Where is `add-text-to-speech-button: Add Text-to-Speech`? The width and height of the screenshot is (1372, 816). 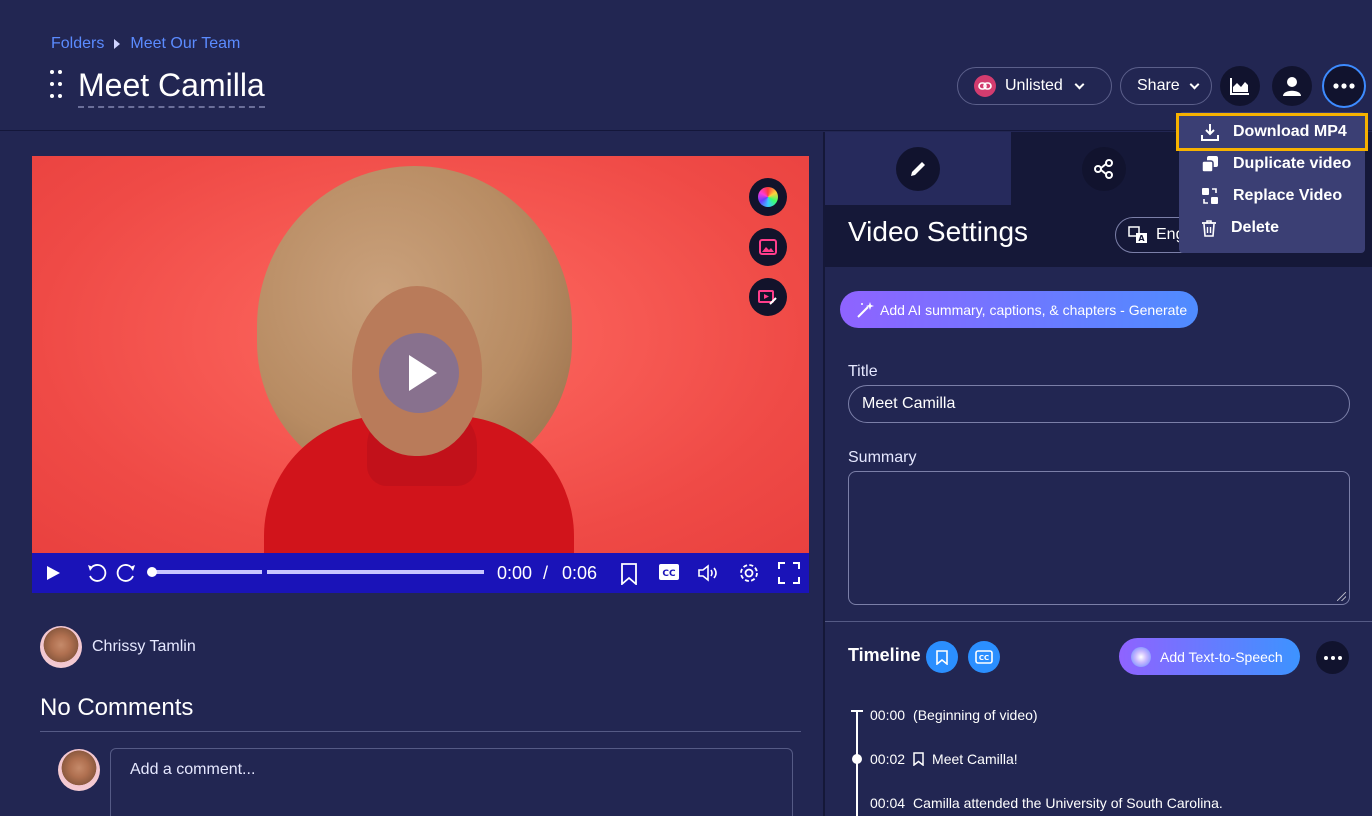 add-text-to-speech-button: Add Text-to-Speech is located at coordinates (1209, 656).